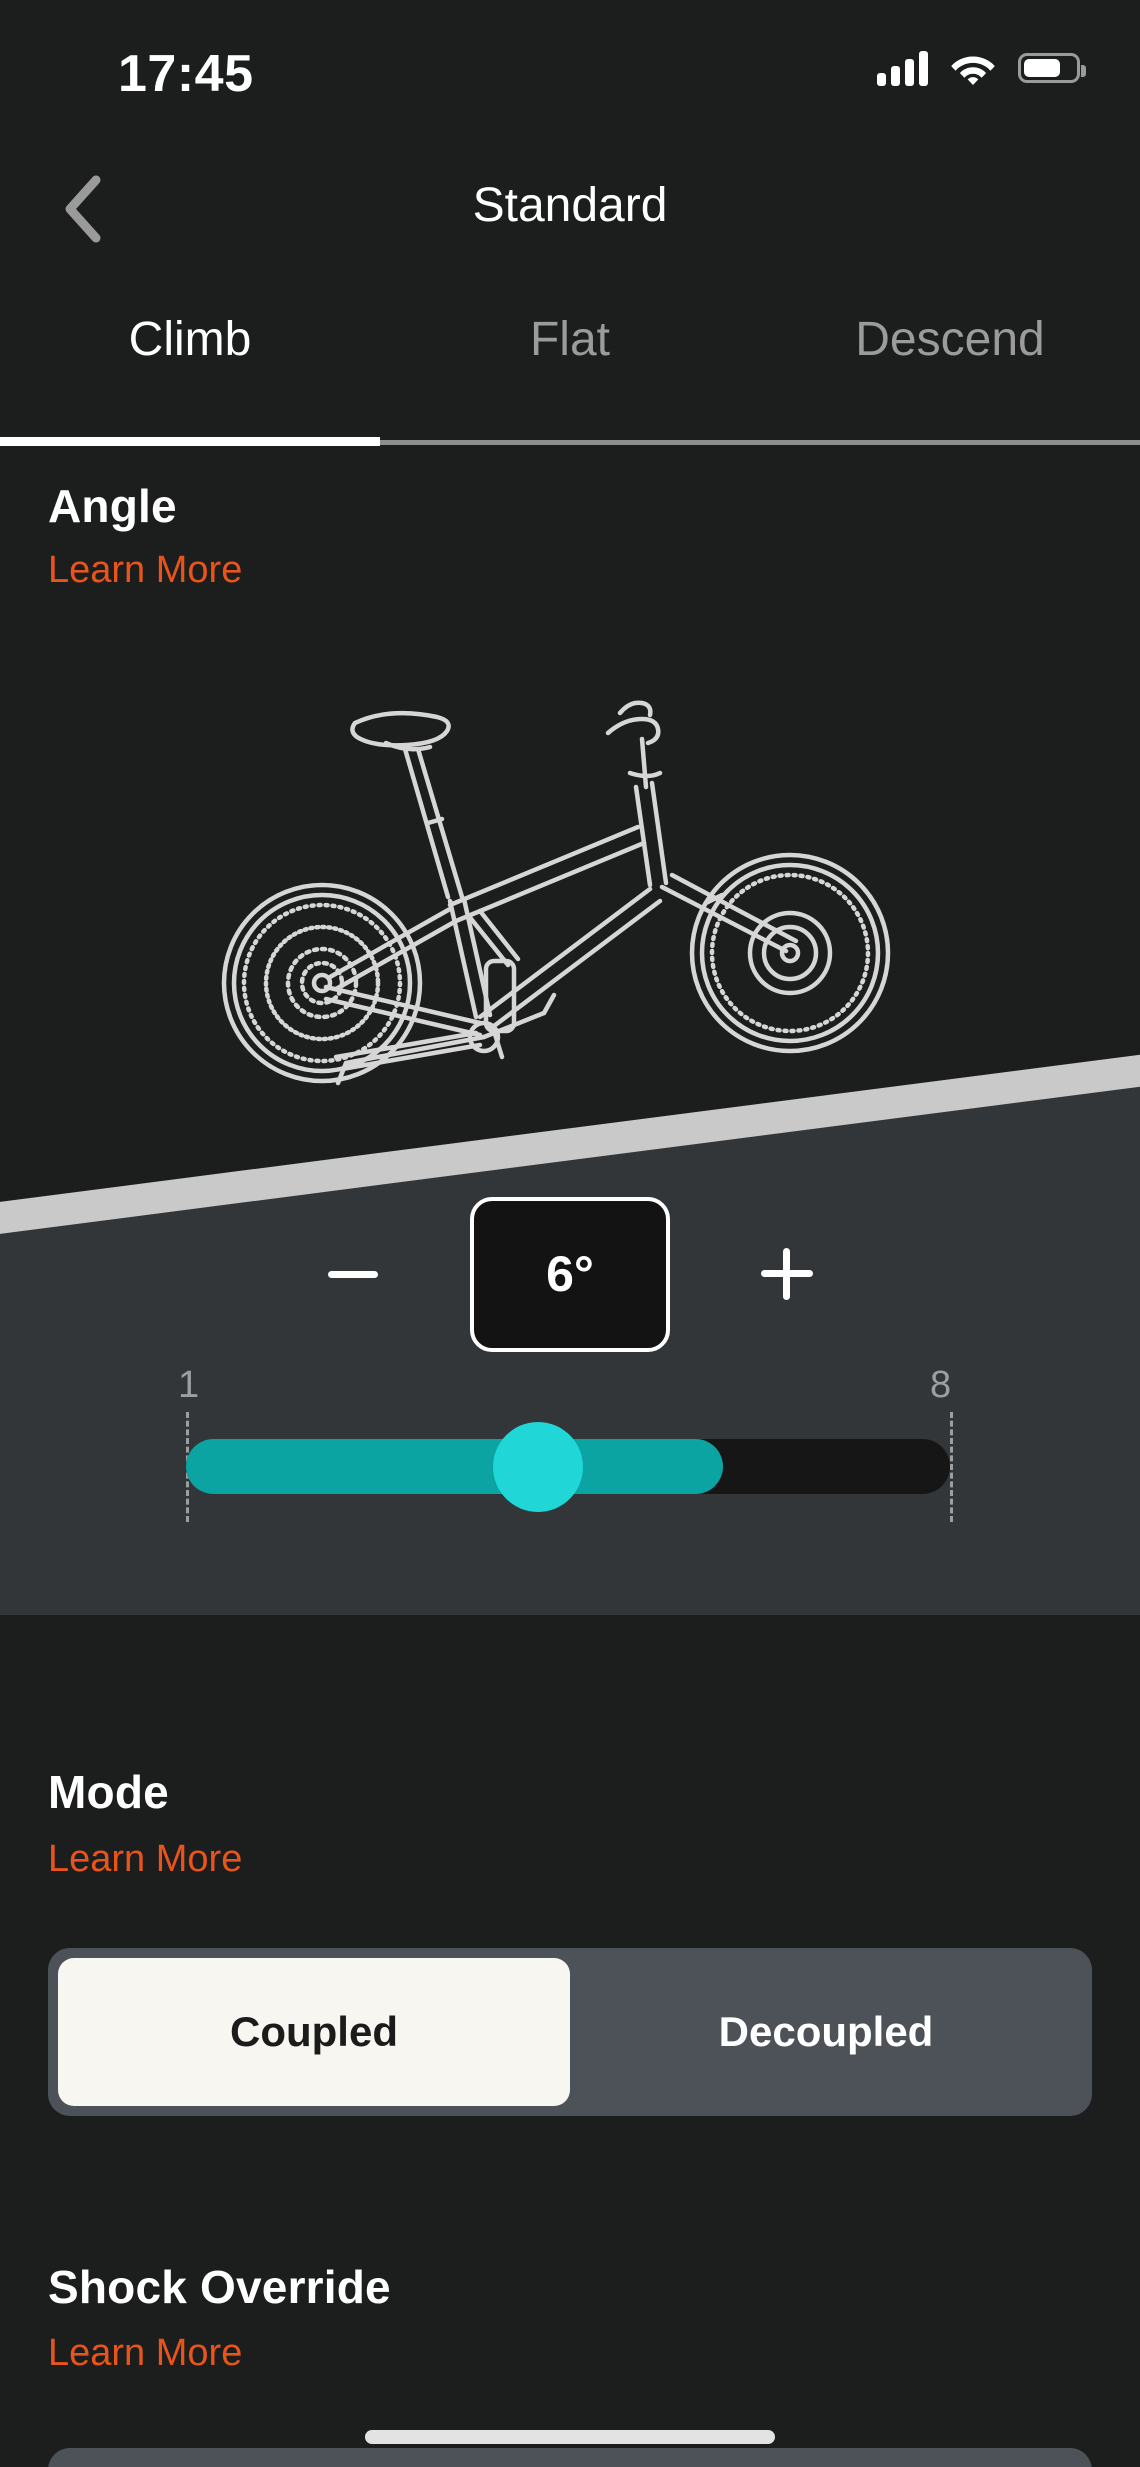 This screenshot has height=2467, width=1140. I want to click on page-title: Standard, so click(570, 205).